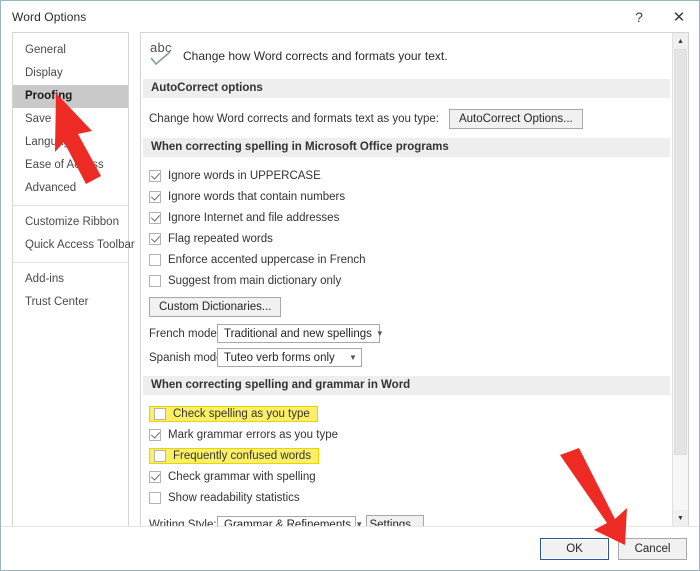 This screenshot has width=700, height=571. I want to click on spelling-check-icon: abc, so click(166, 54).